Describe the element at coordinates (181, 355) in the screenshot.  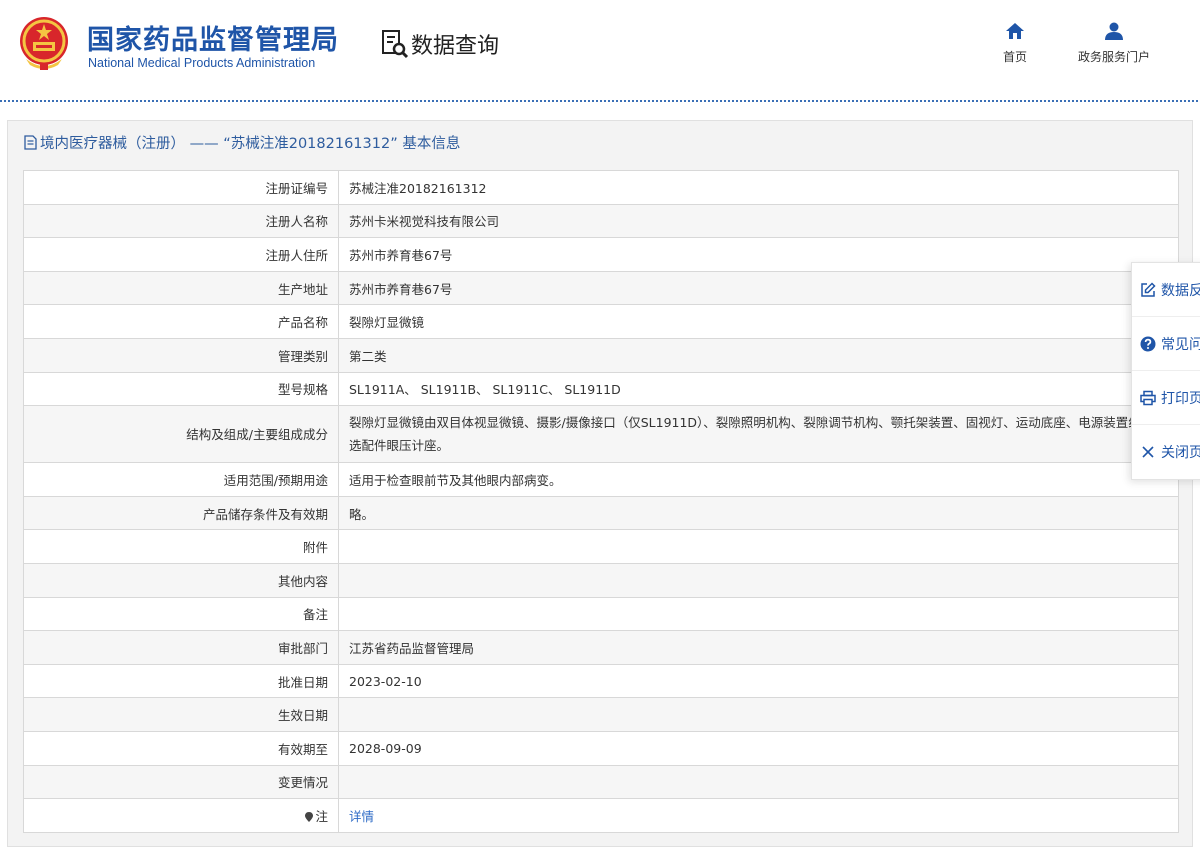
I see `row-label: 管理类别` at that location.